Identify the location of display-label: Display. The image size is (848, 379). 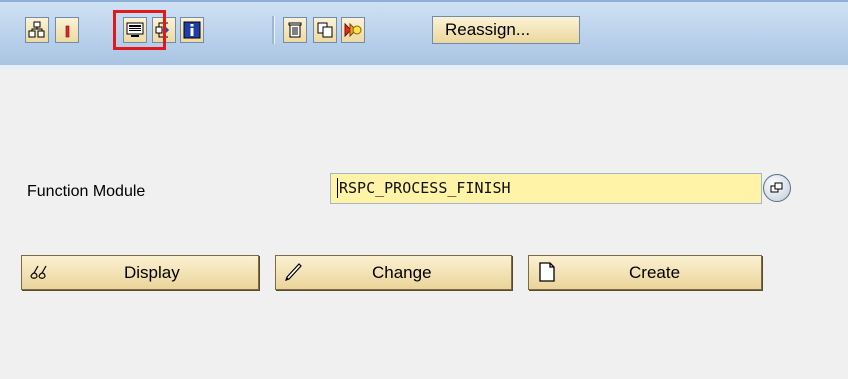
(152, 272).